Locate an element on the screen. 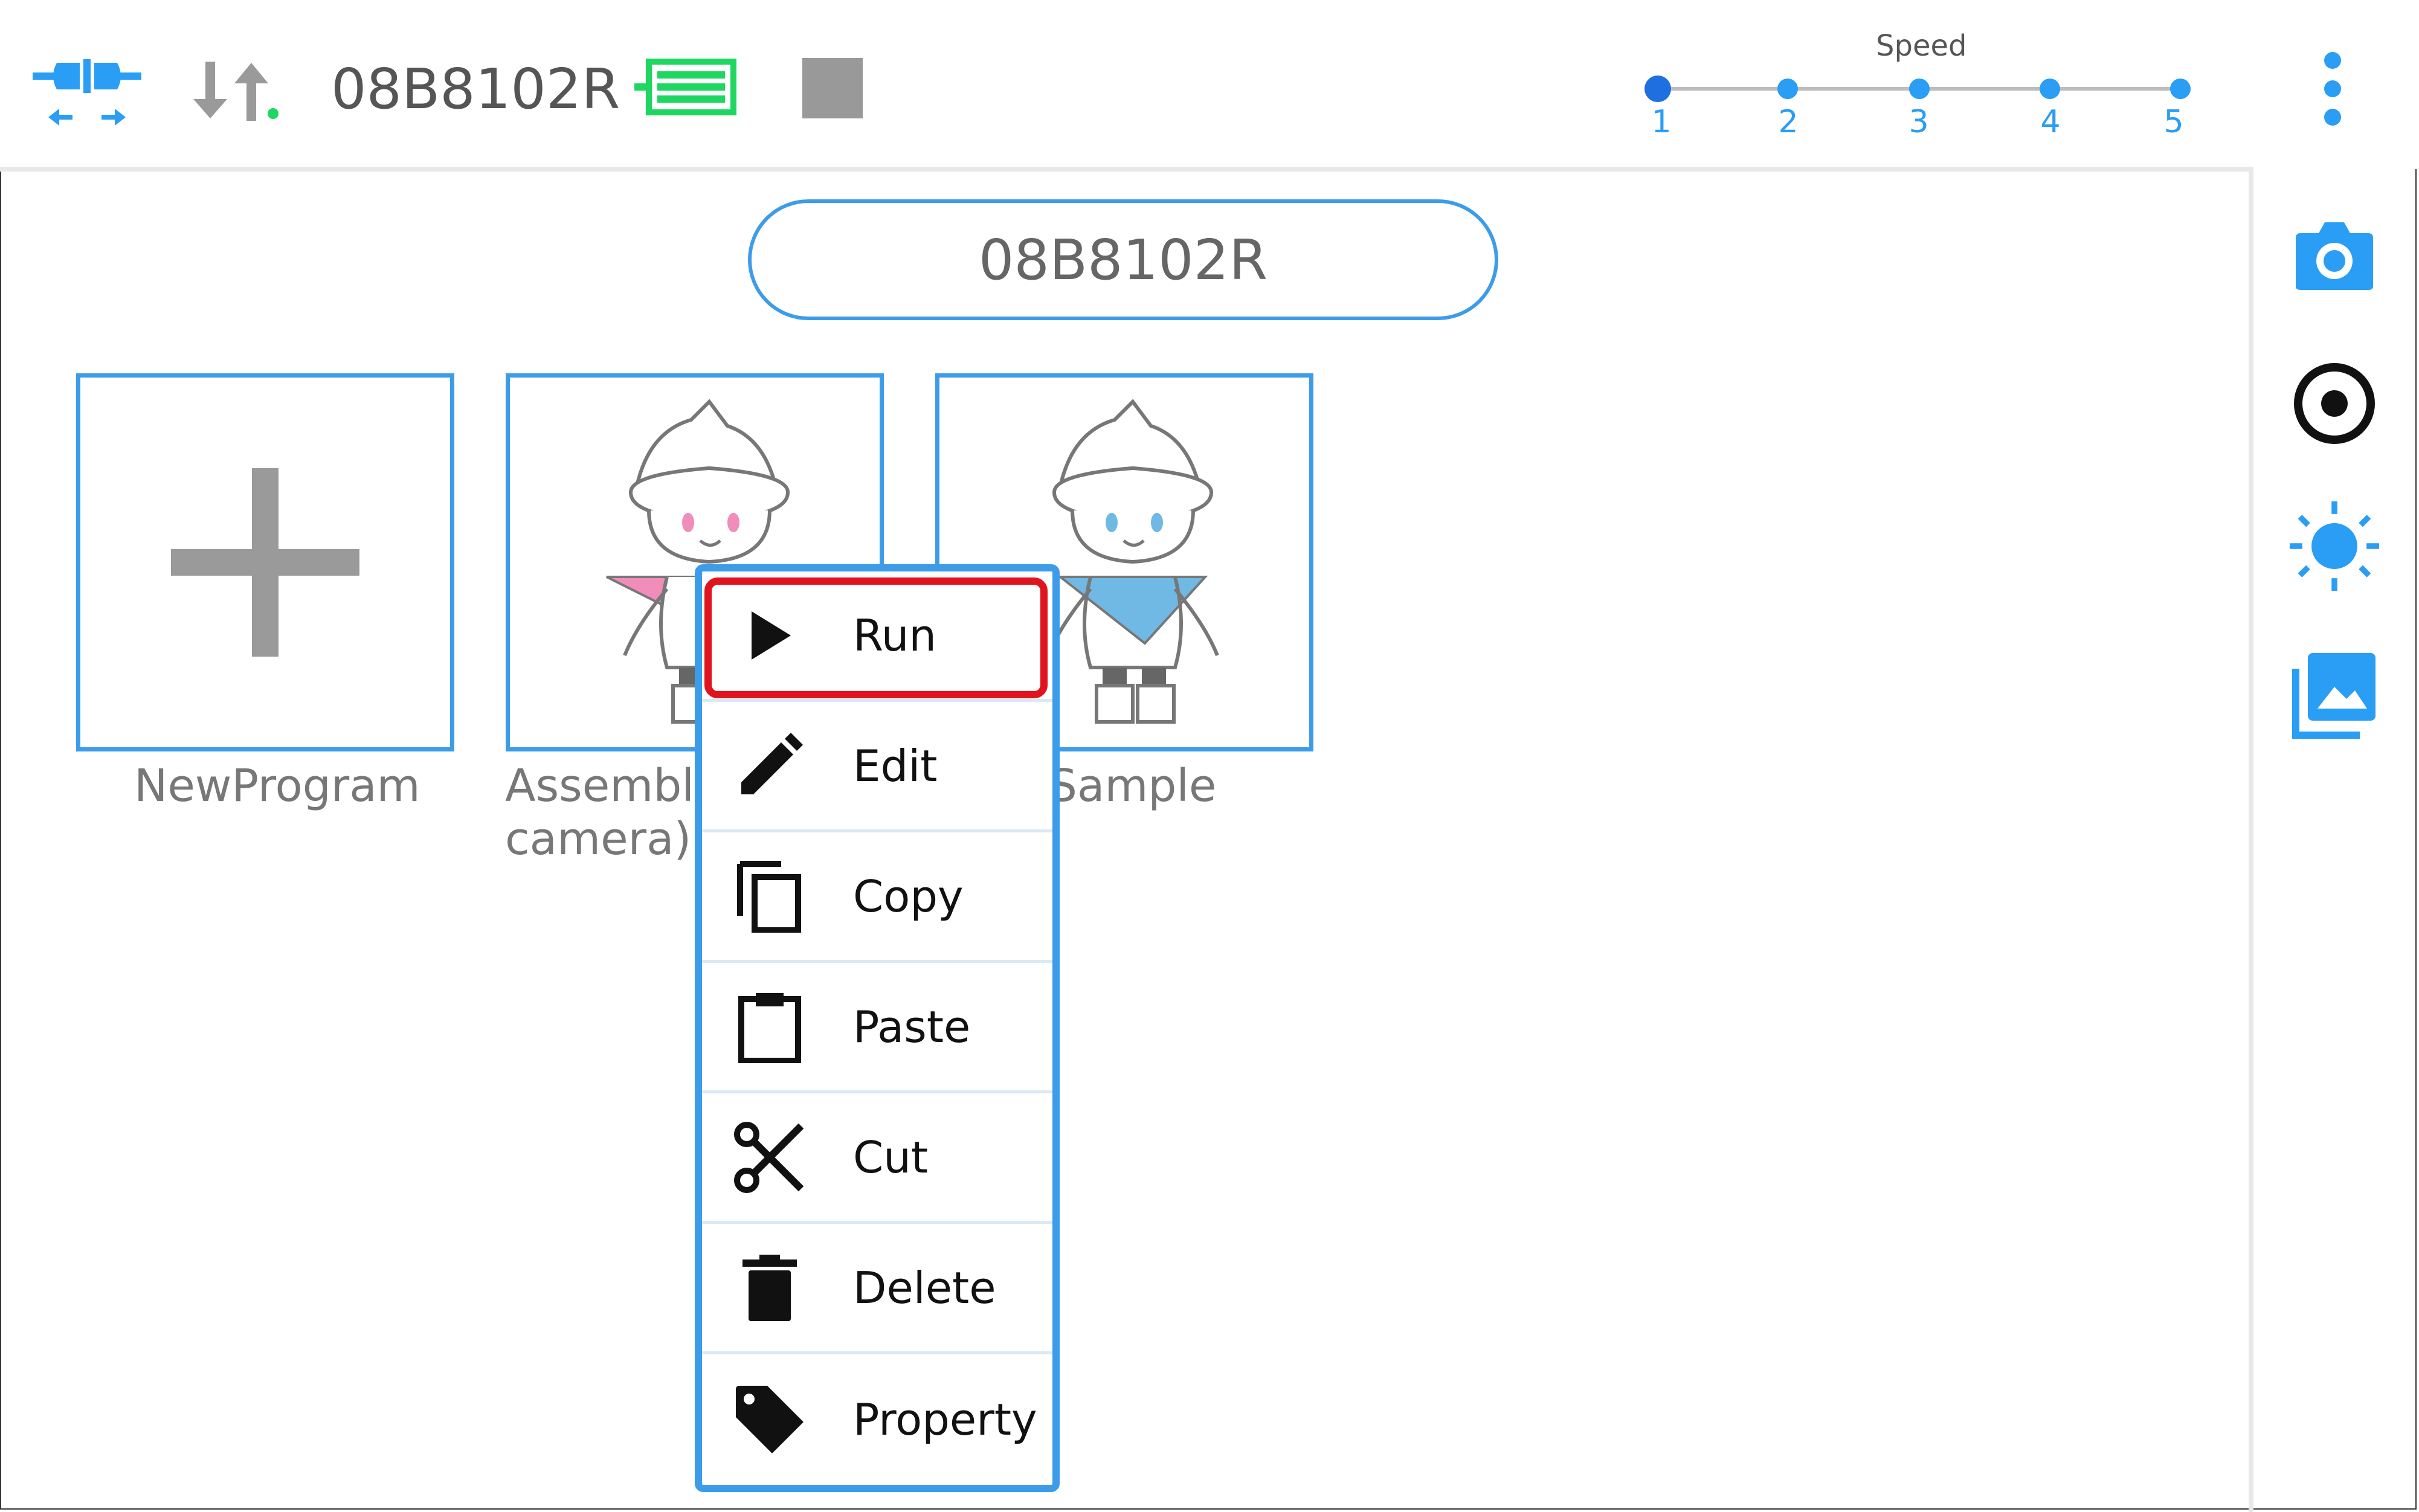 The width and height of the screenshot is (2419, 1512). battery-icon is located at coordinates (686, 87).